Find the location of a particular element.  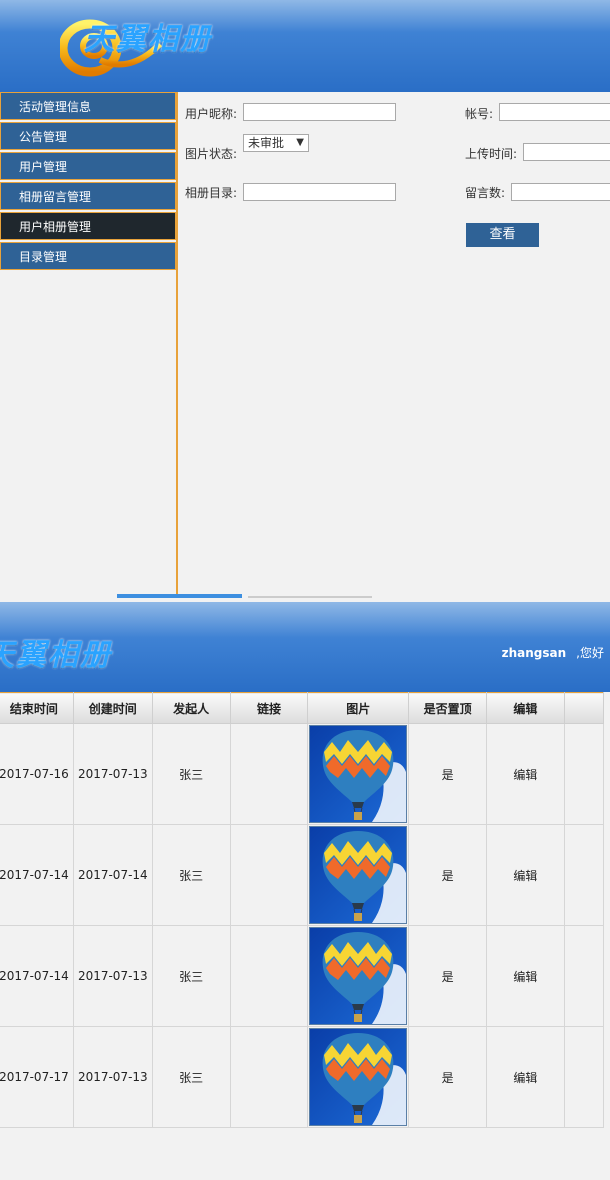

col-edit: 编辑 is located at coordinates (525, 708).